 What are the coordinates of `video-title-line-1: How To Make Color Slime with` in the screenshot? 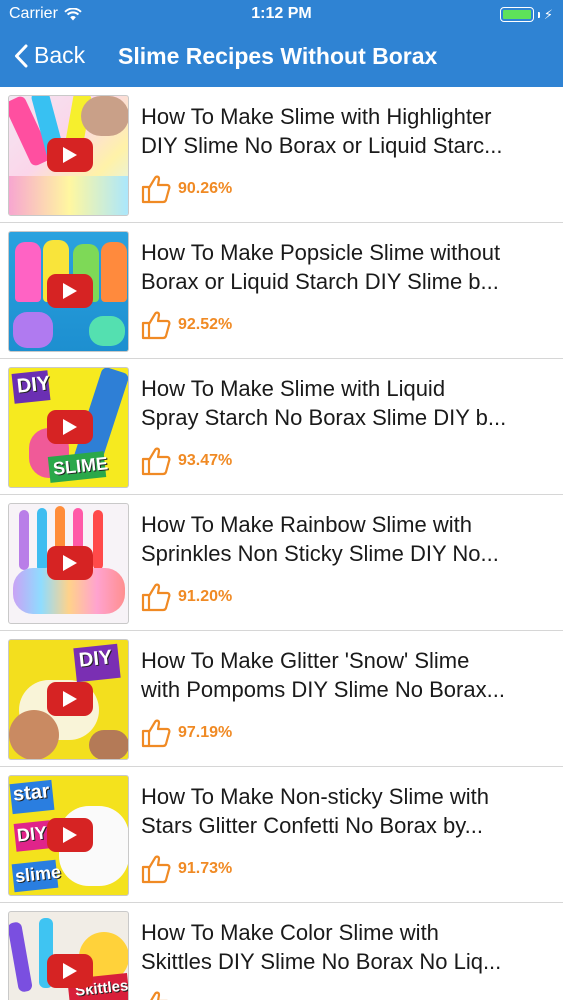 It's located at (290, 932).